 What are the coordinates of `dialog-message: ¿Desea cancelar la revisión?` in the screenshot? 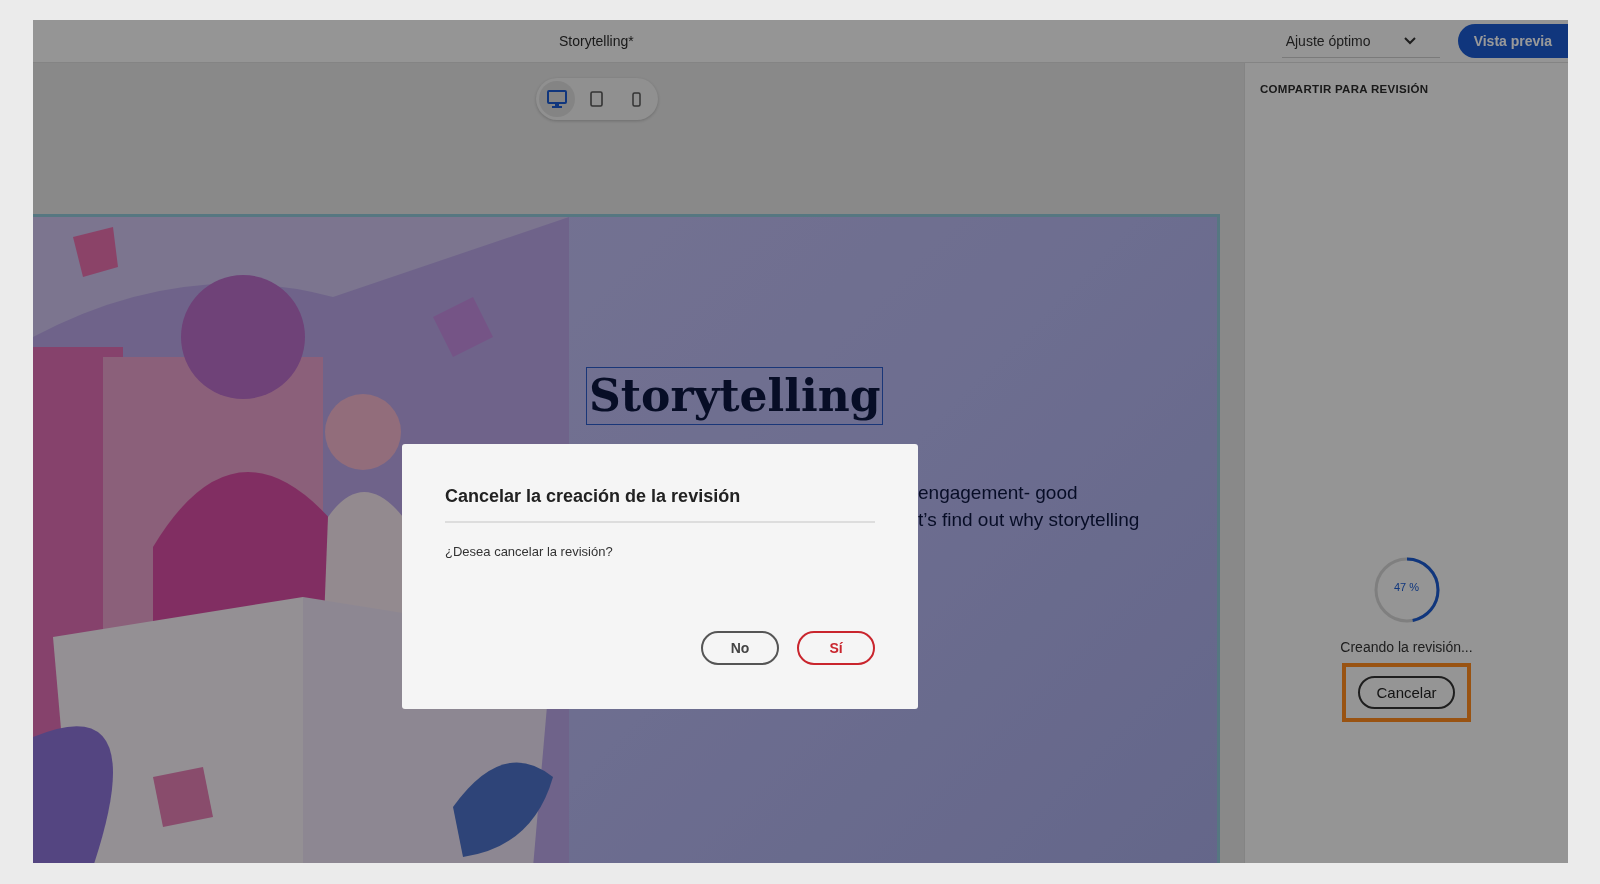 It's located at (529, 551).